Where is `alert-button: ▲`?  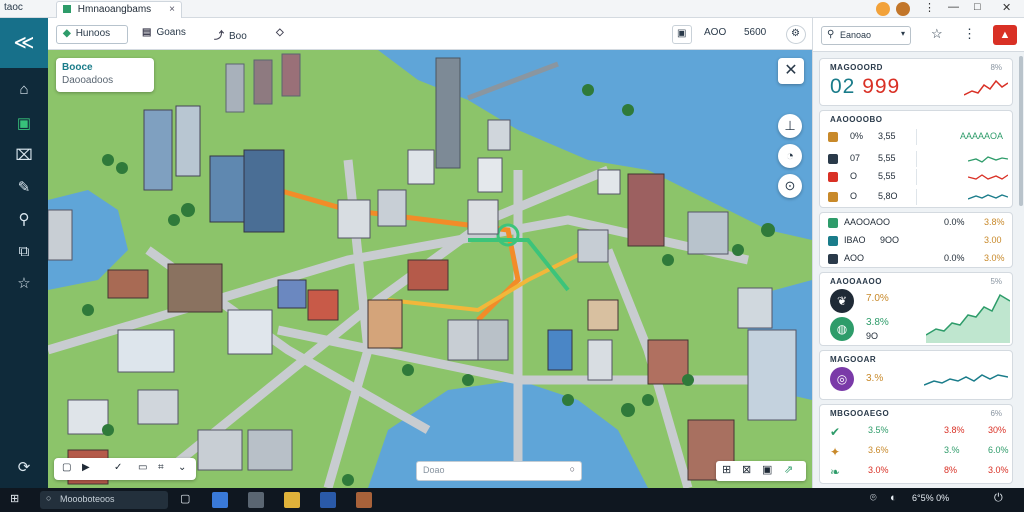 alert-button: ▲ is located at coordinates (1005, 35).